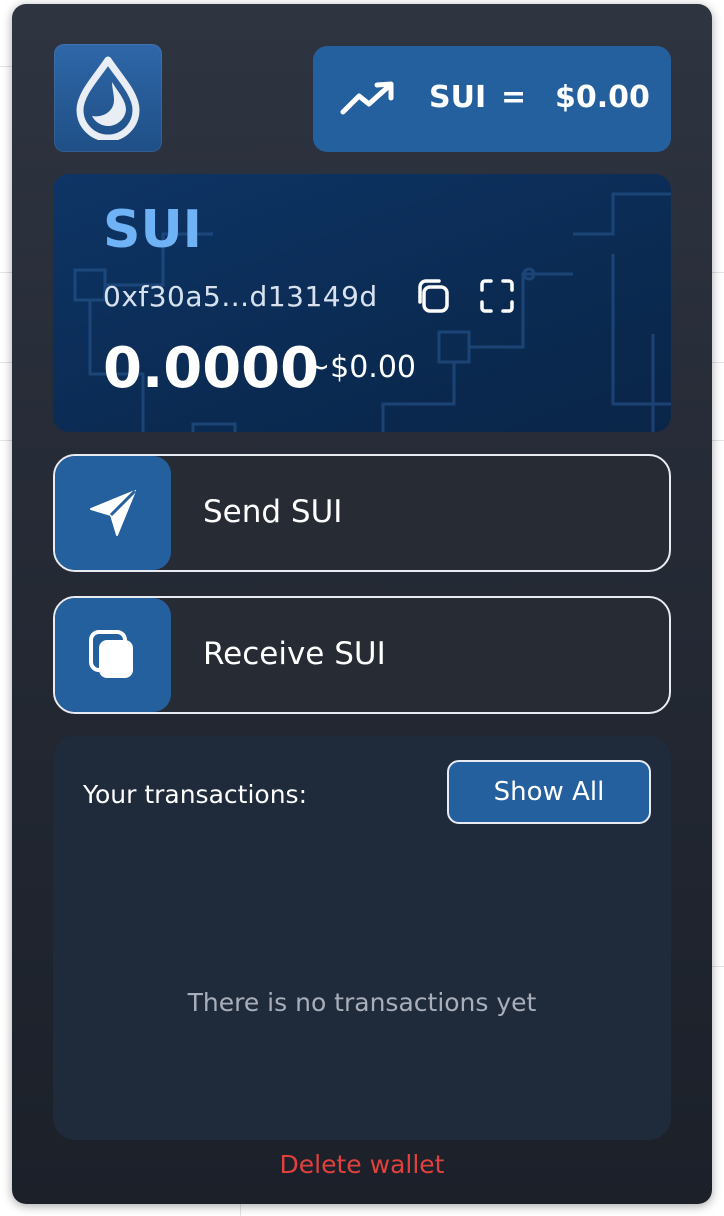 Image resolution: width=724 pixels, height=1216 pixels. Describe the element at coordinates (361, 367) in the screenshot. I see `balance-usd: ~$0.00` at that location.